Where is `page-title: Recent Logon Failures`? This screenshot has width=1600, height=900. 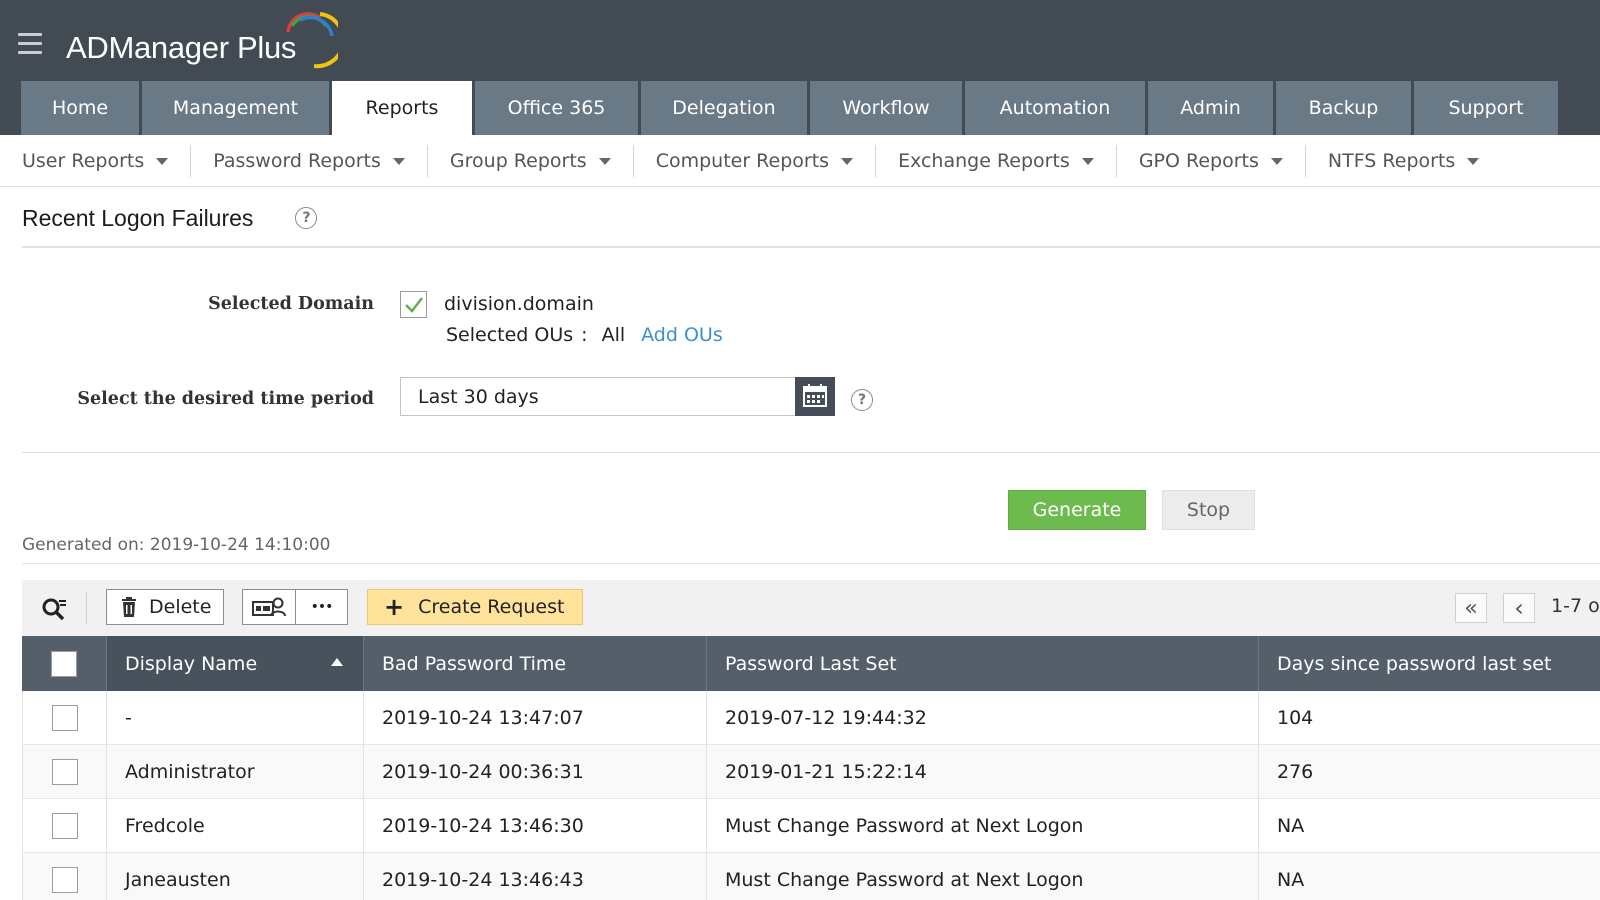
page-title: Recent Logon Failures is located at coordinates (138, 217).